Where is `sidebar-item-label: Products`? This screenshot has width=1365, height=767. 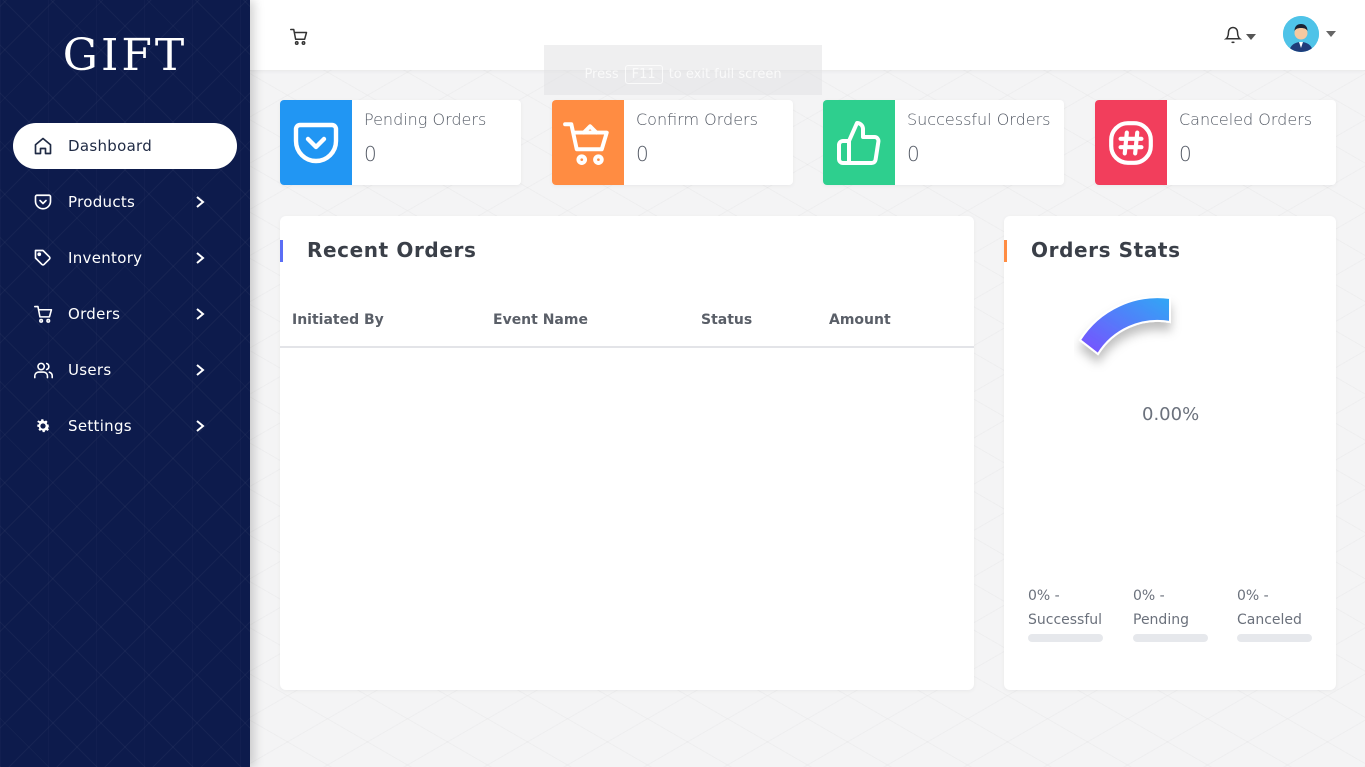
sidebar-item-label: Products is located at coordinates (102, 202).